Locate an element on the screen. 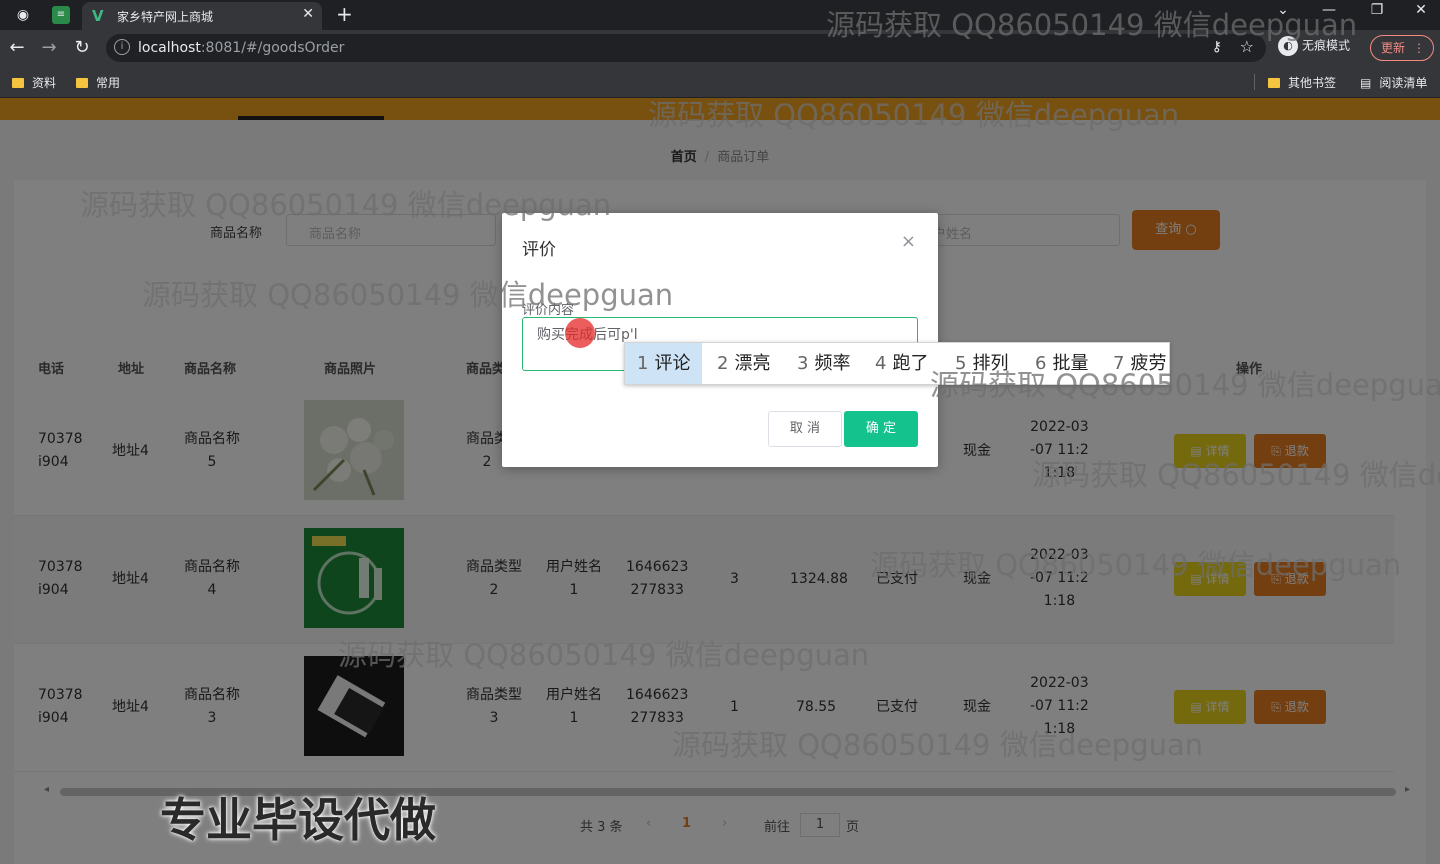 This screenshot has height=864, width=1440. browser-menu-icon: ◉ is located at coordinates (23, 15).